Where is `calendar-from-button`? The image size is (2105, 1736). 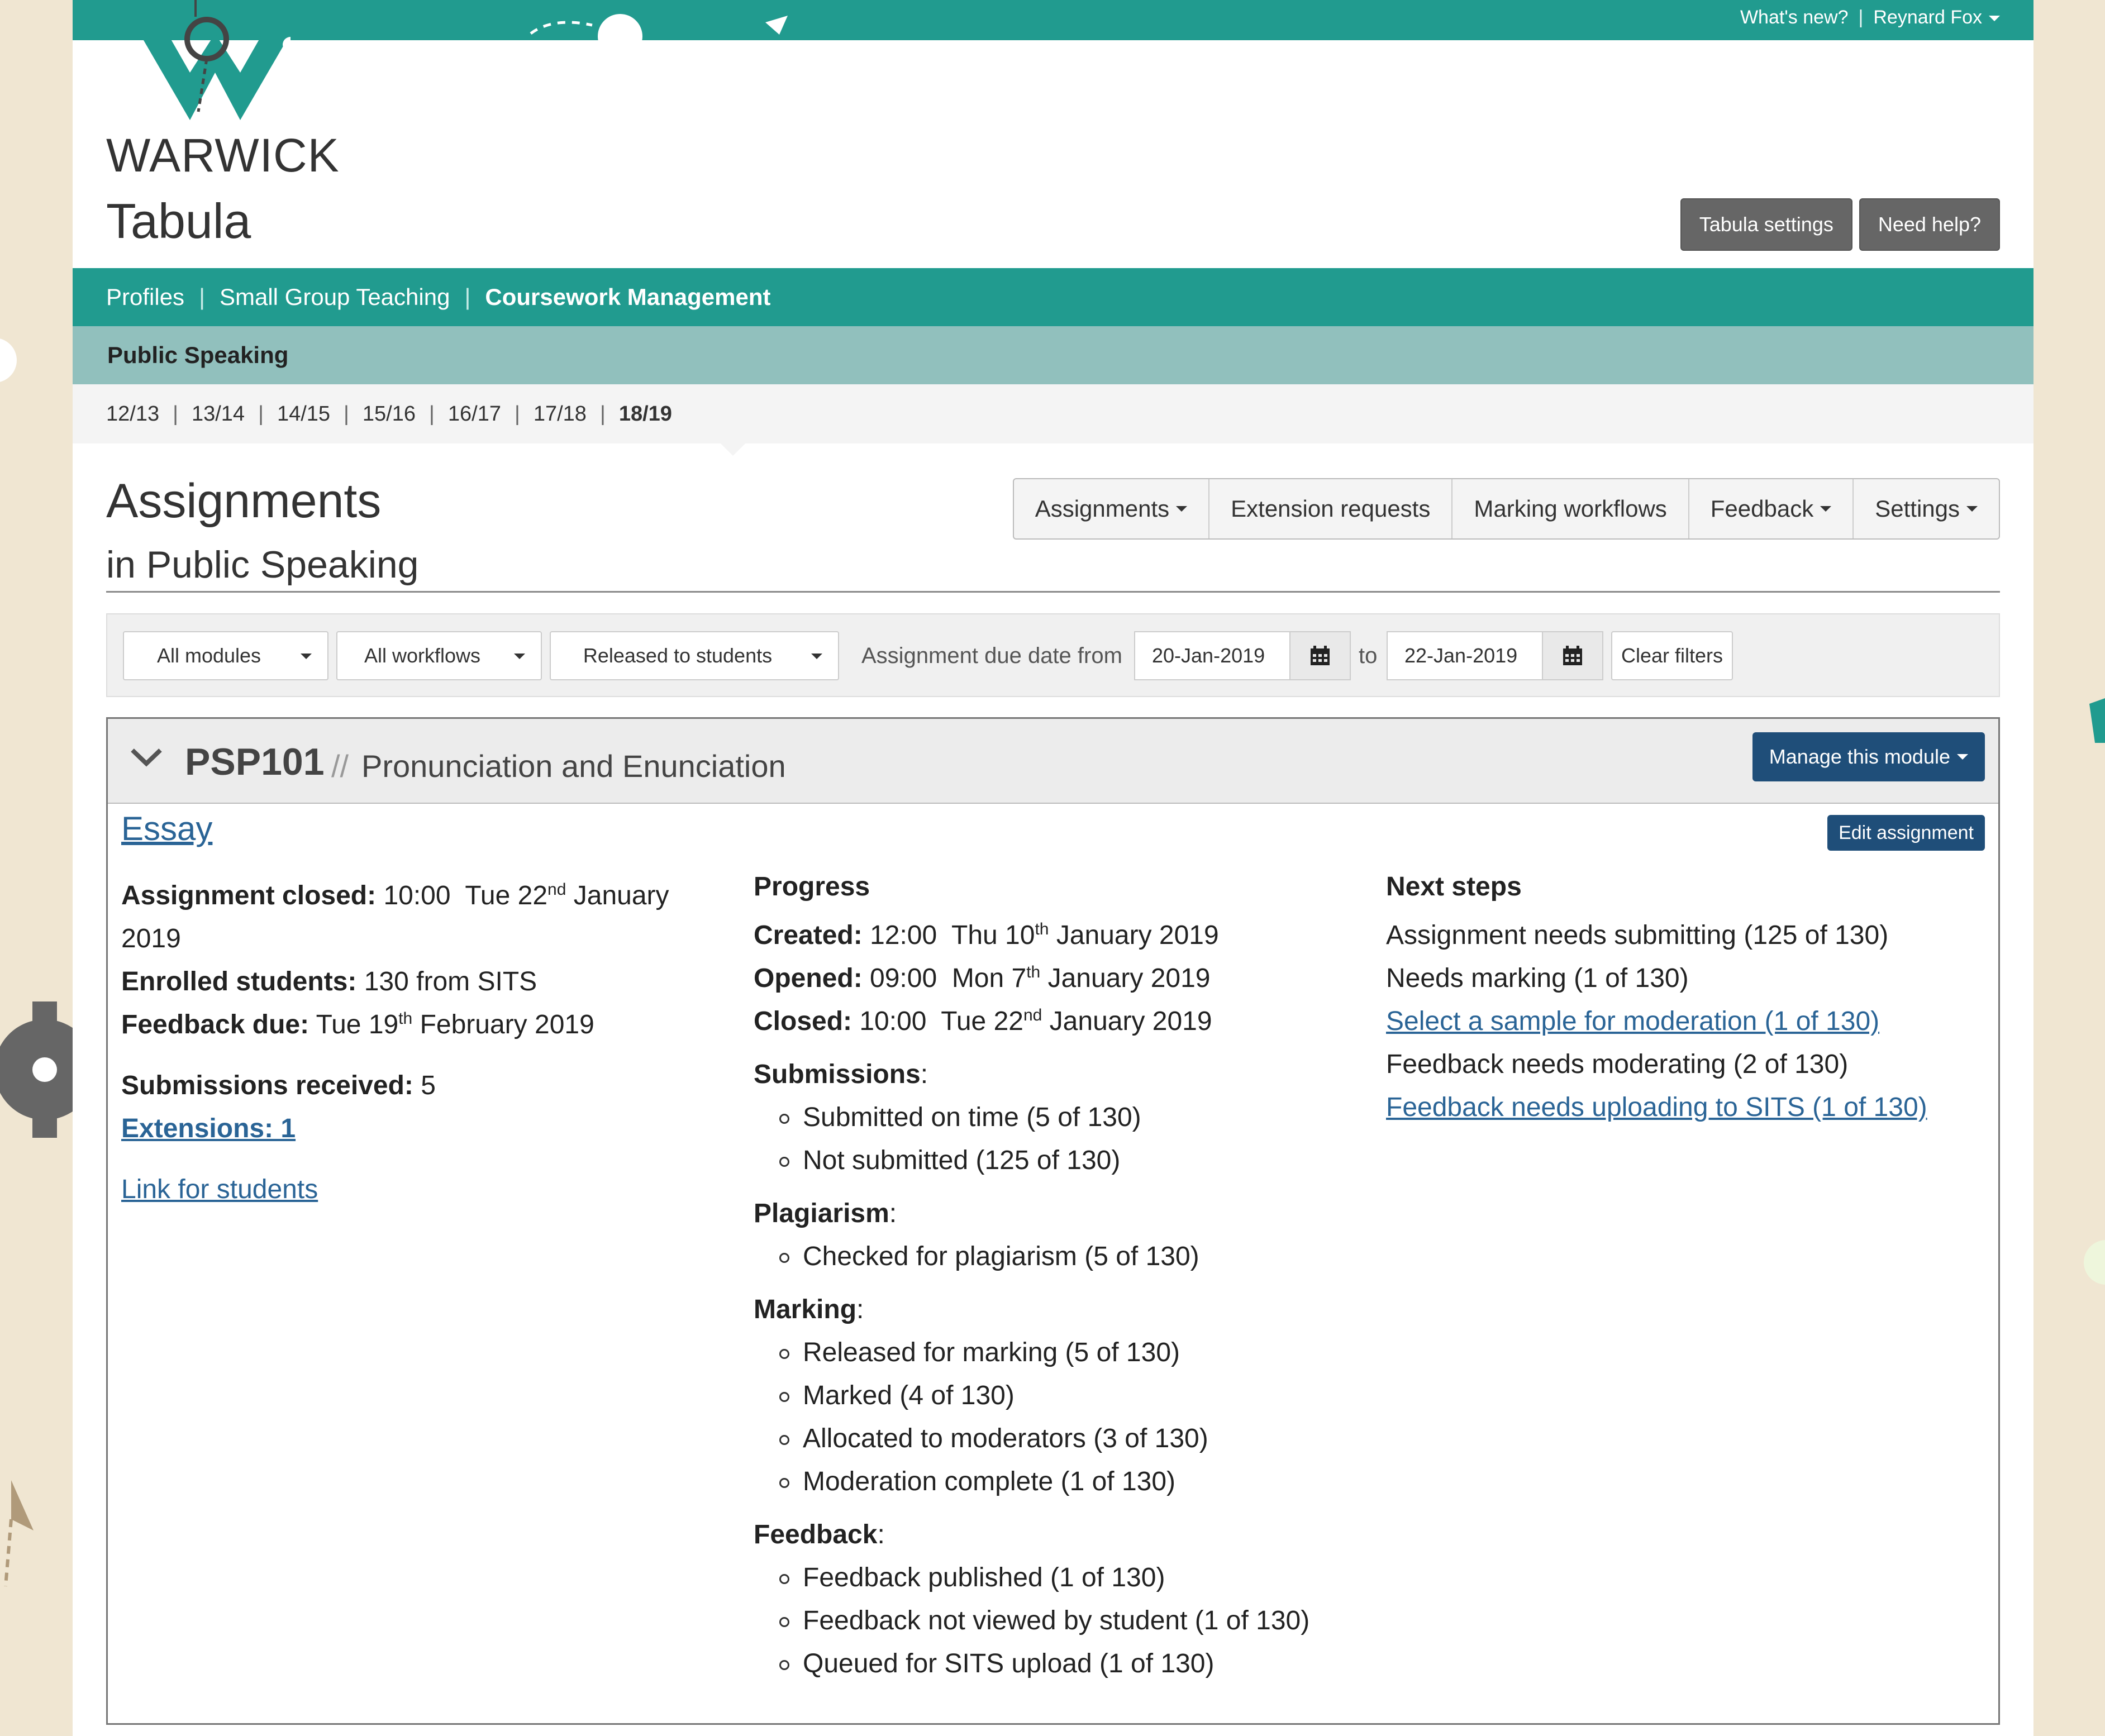 calendar-from-button is located at coordinates (1320, 655).